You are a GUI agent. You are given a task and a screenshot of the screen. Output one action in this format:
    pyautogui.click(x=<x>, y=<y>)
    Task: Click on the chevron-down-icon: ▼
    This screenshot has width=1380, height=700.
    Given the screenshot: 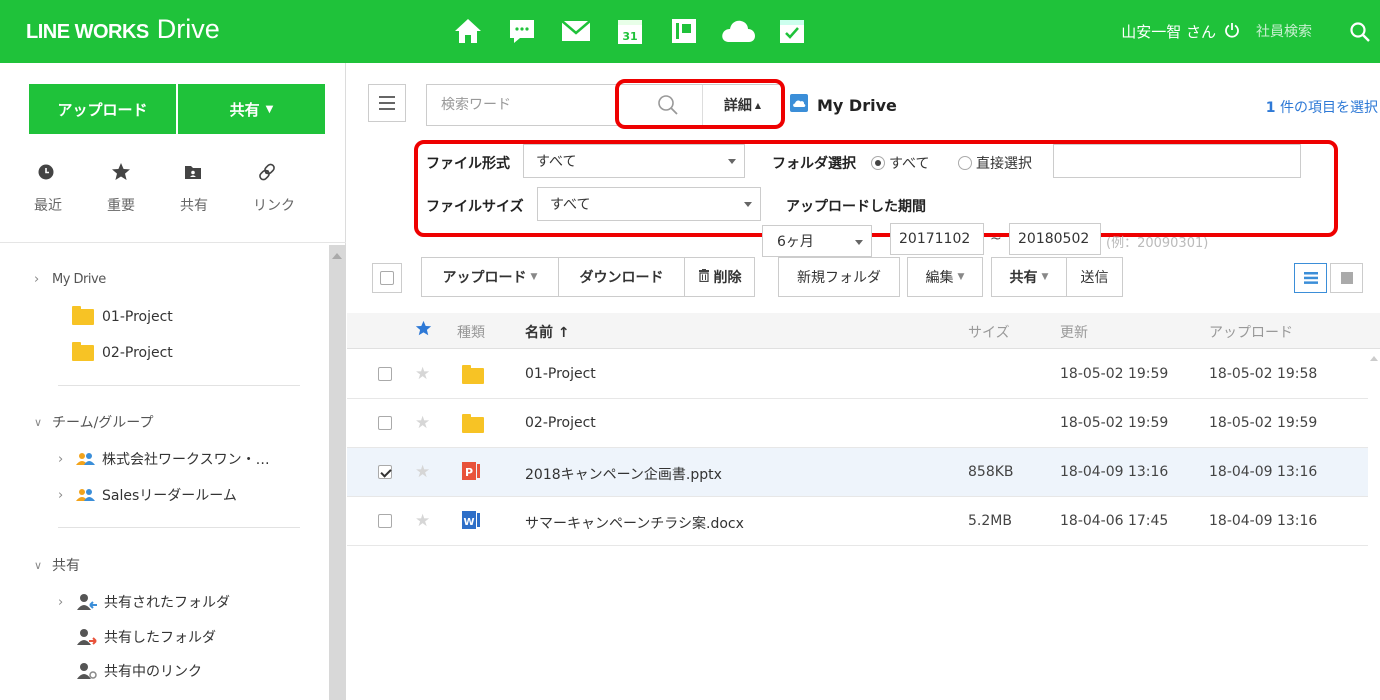 What is the action you would take?
    pyautogui.click(x=269, y=109)
    